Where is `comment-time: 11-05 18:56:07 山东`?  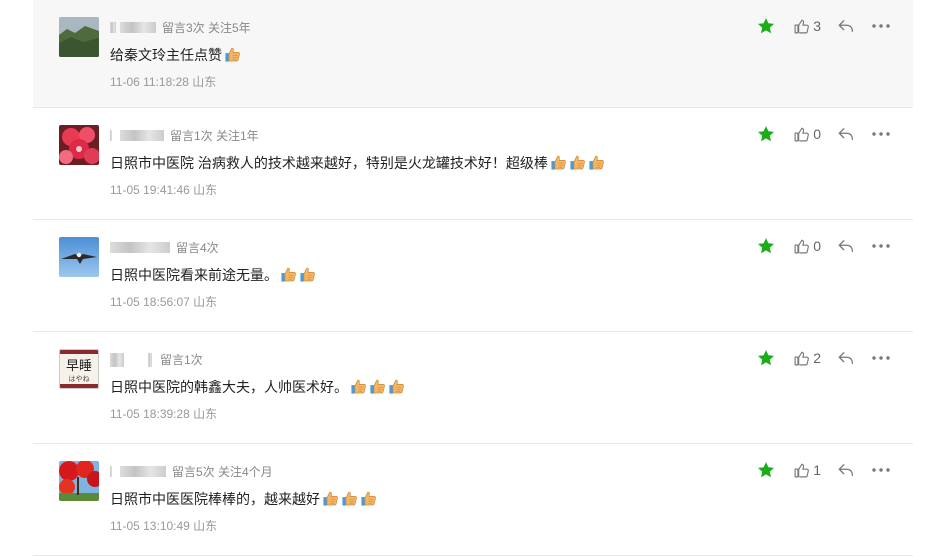
comment-time: 11-05 18:56:07 山东 is located at coordinates (164, 302).